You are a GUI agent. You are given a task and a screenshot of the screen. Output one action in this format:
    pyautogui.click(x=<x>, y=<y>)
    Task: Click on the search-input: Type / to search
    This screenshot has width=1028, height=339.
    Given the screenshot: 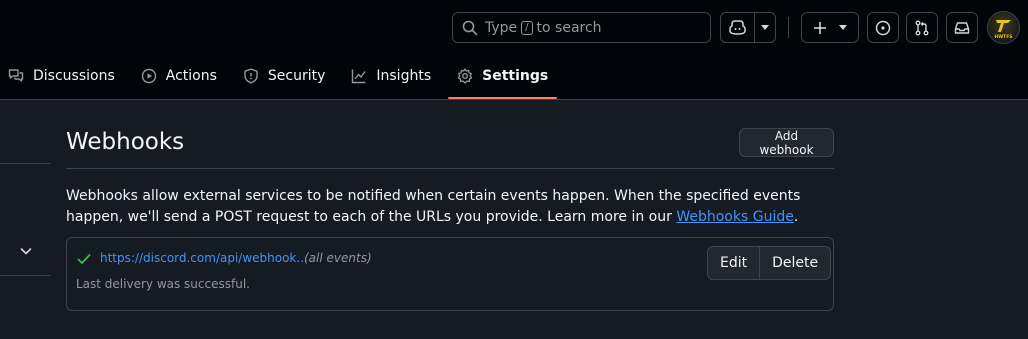 What is the action you would take?
    pyautogui.click(x=581, y=27)
    